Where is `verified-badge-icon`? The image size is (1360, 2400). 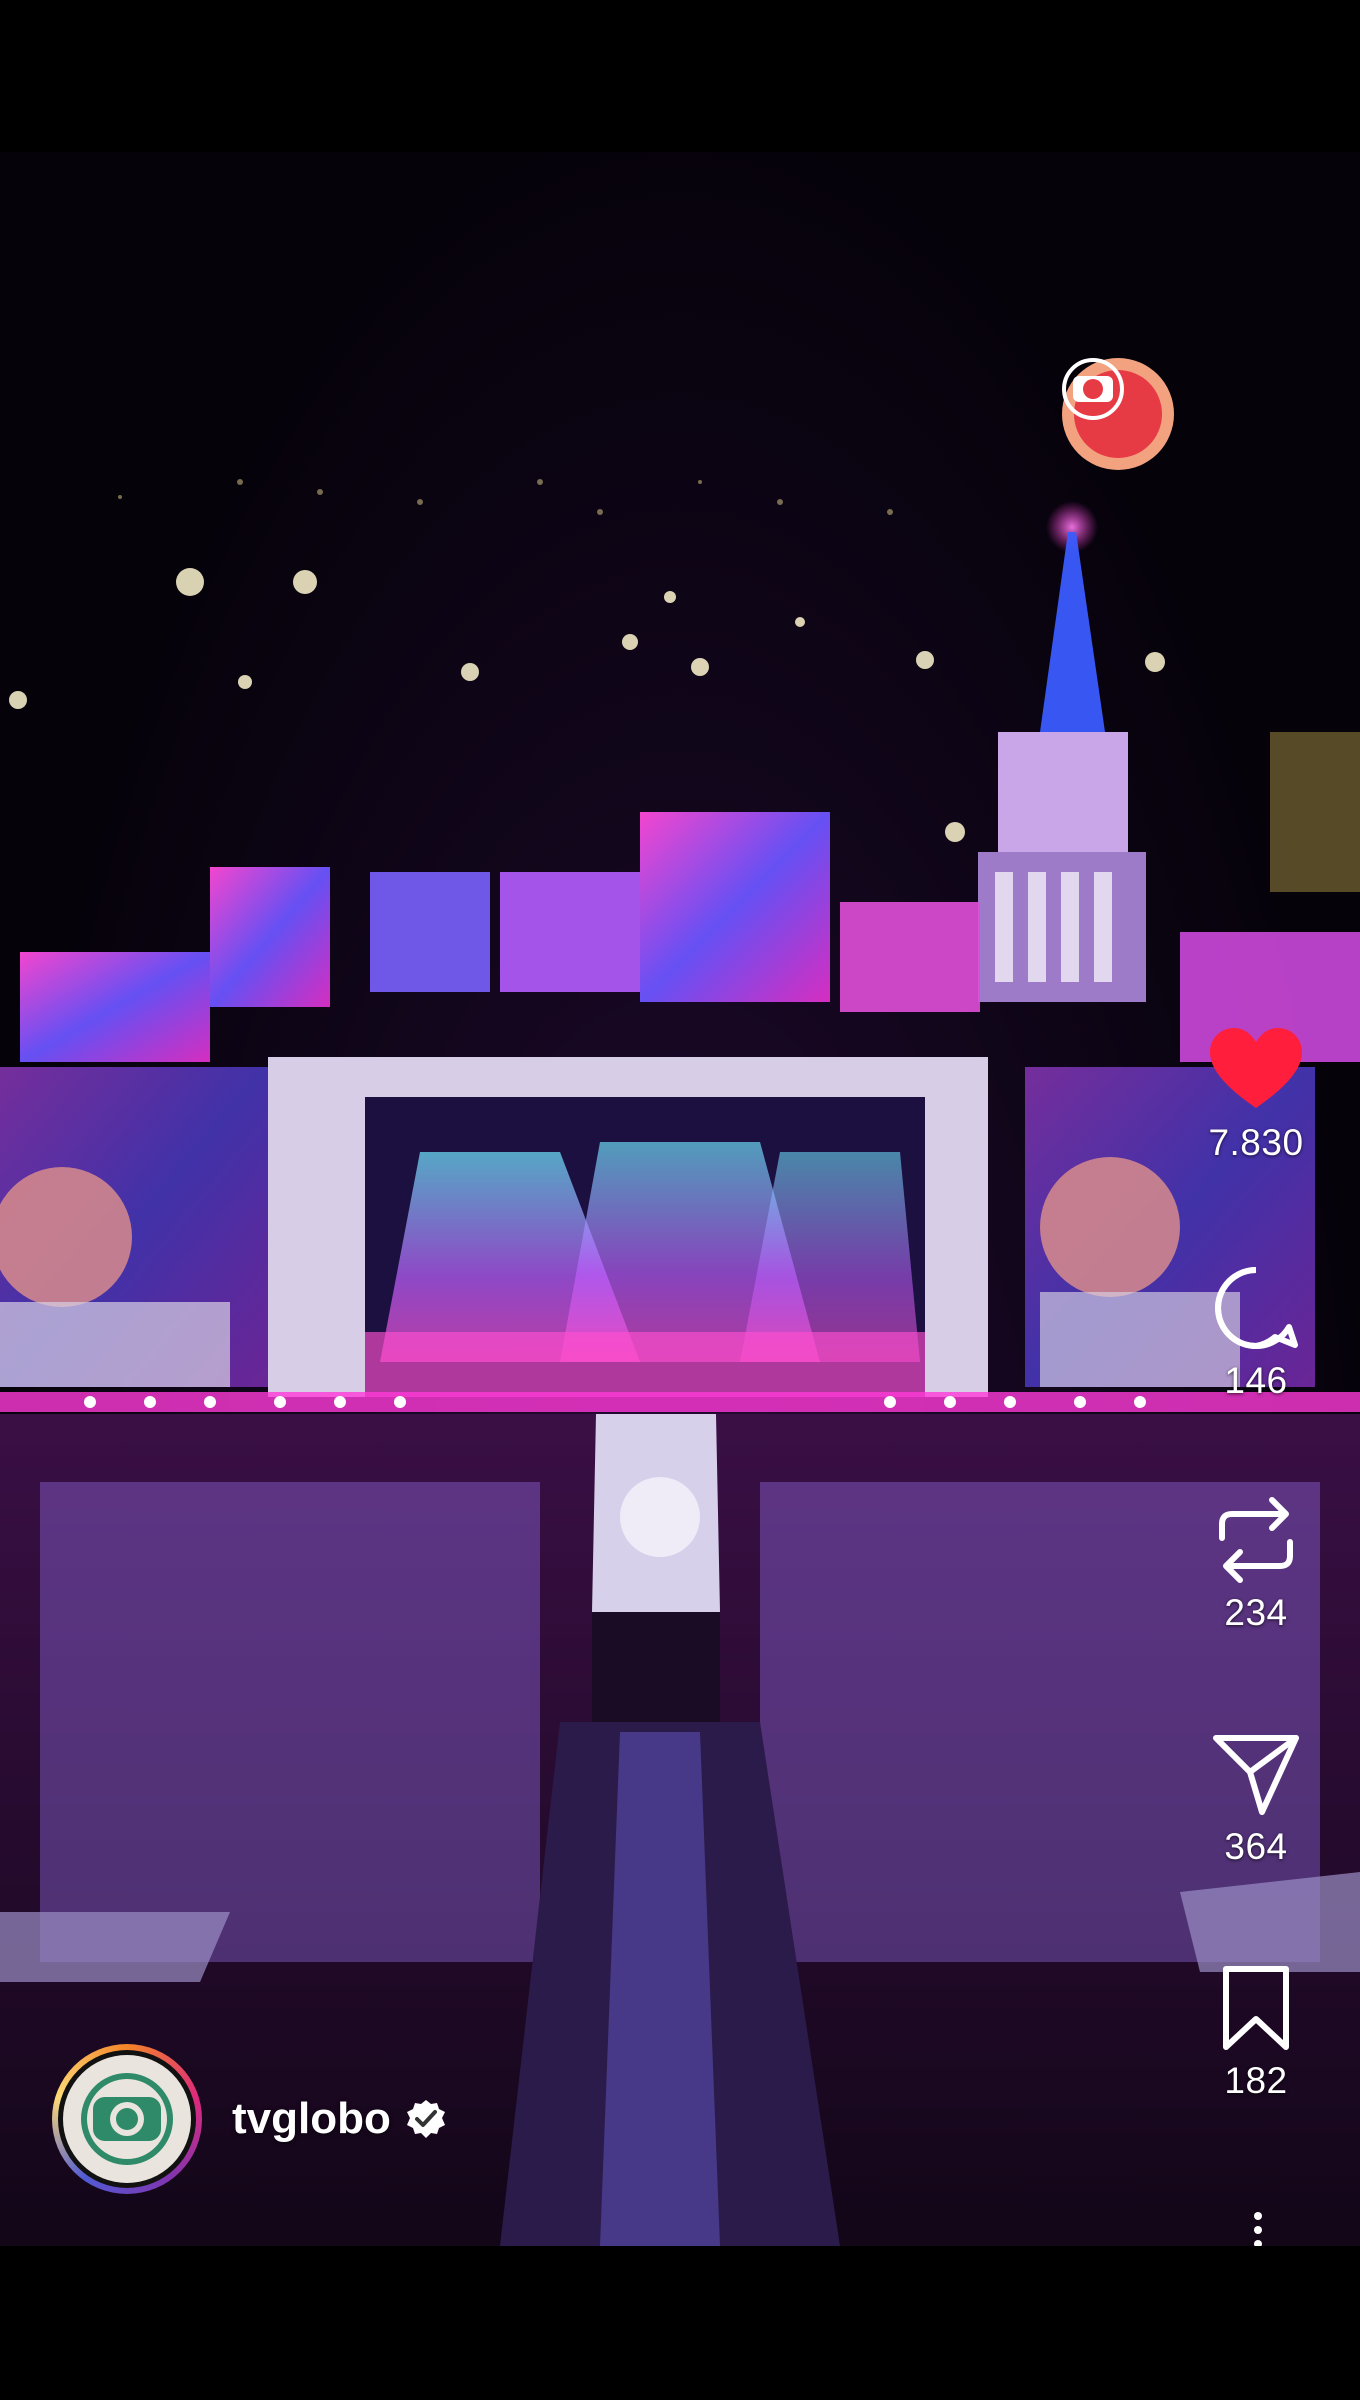 verified-badge-icon is located at coordinates (425, 2119).